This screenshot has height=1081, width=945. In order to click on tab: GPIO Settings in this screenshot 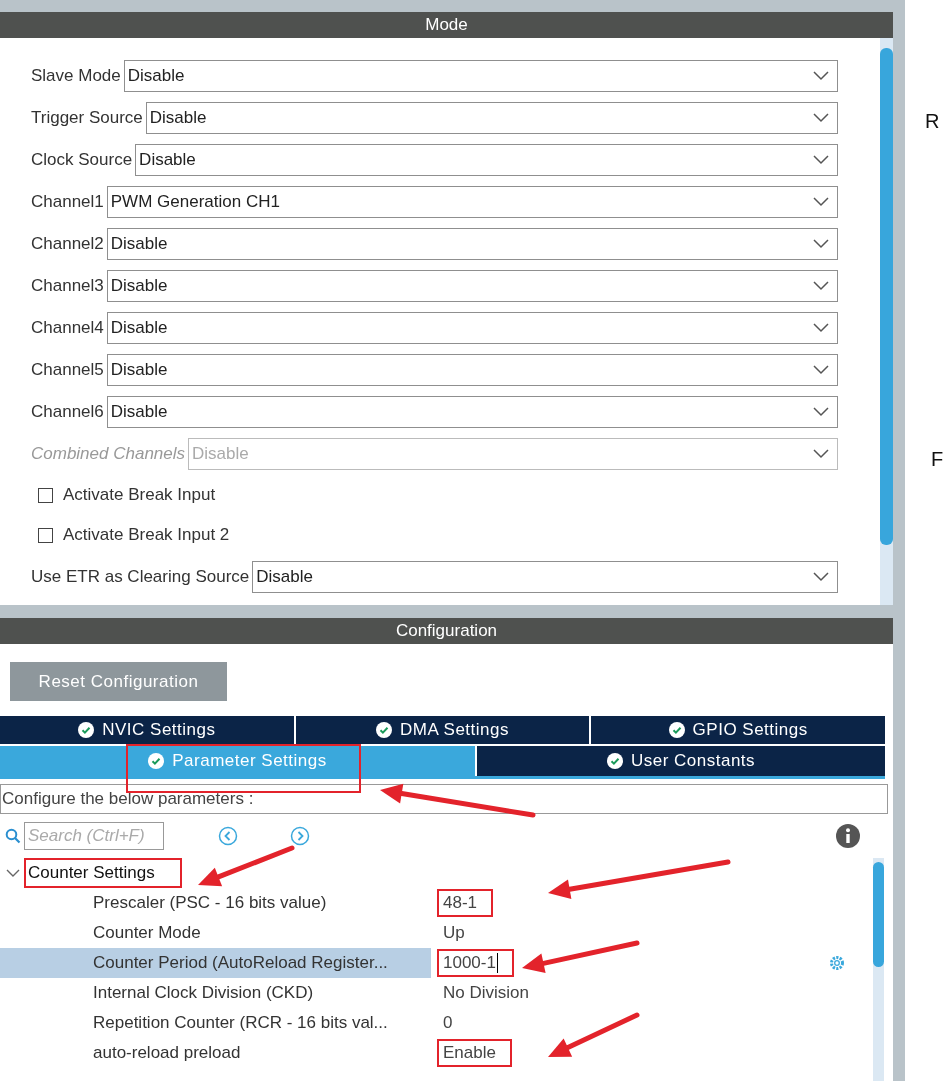, I will do `click(738, 730)`.